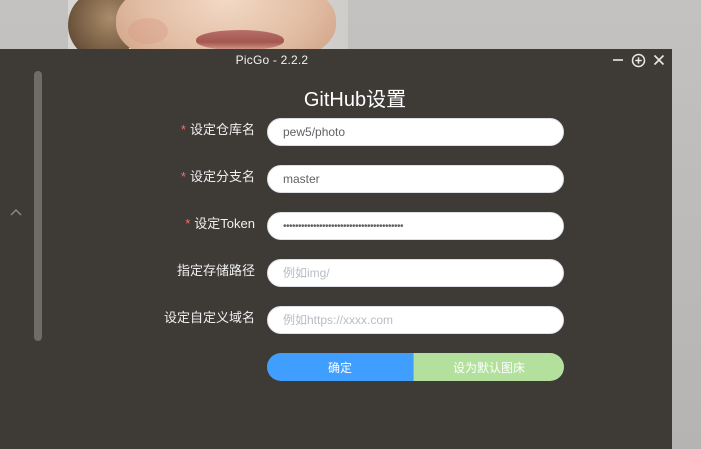 This screenshot has width=701, height=449. Describe the element at coordinates (272, 60) in the screenshot. I see `window-title: PicGo - 2.2.2` at that location.